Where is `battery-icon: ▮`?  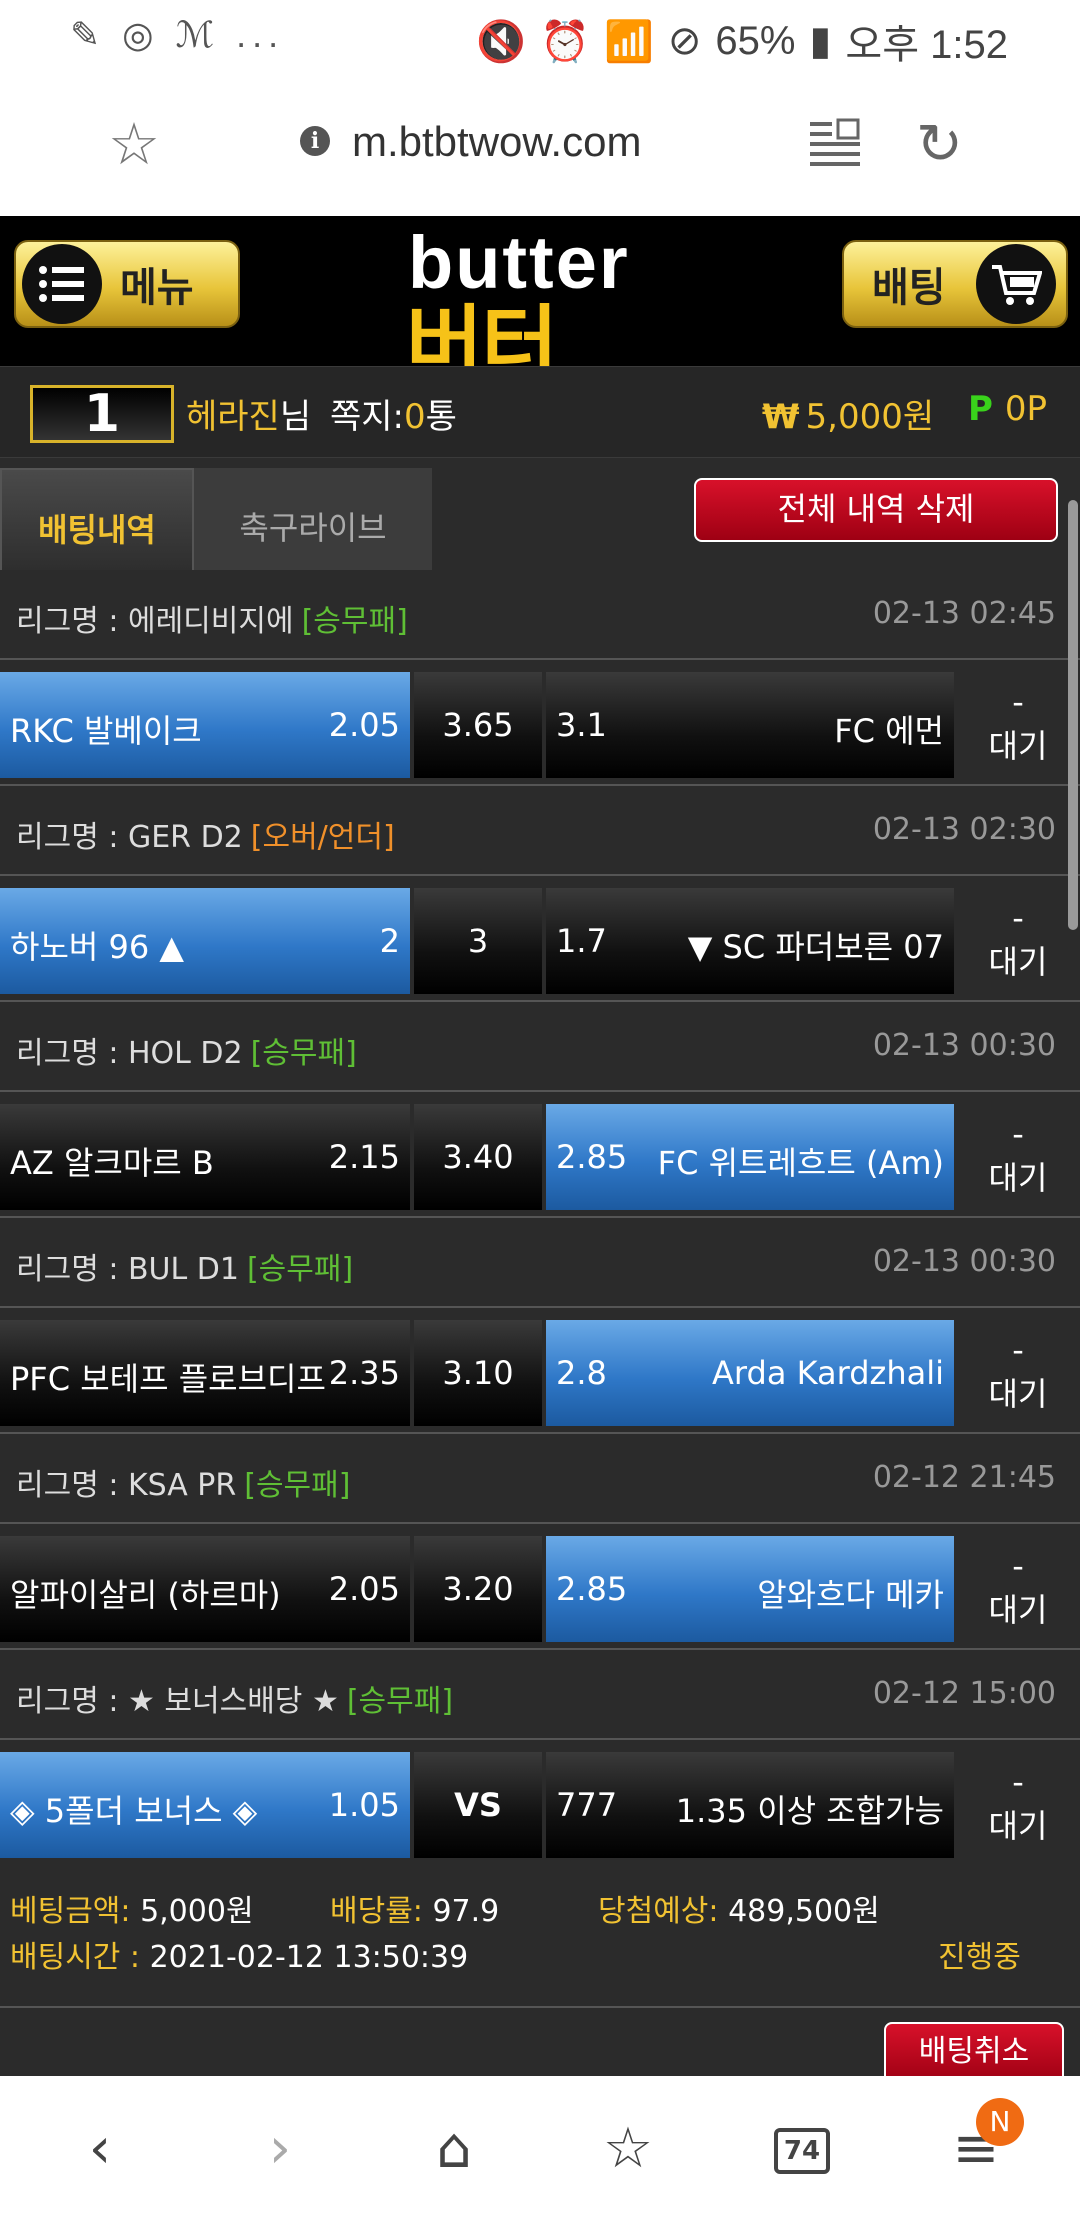
battery-icon: ▮ is located at coordinates (820, 41).